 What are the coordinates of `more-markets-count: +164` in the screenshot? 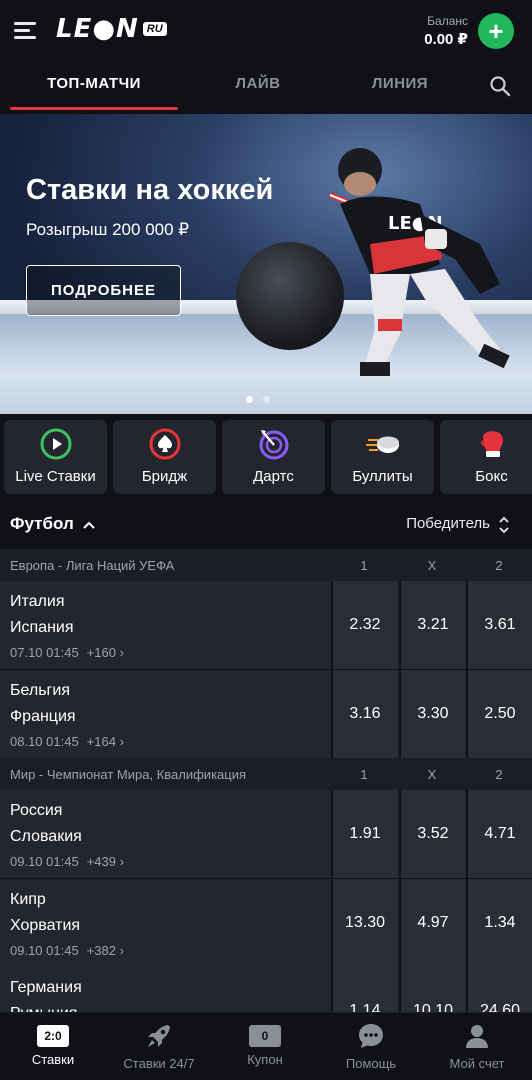 It's located at (101, 741).